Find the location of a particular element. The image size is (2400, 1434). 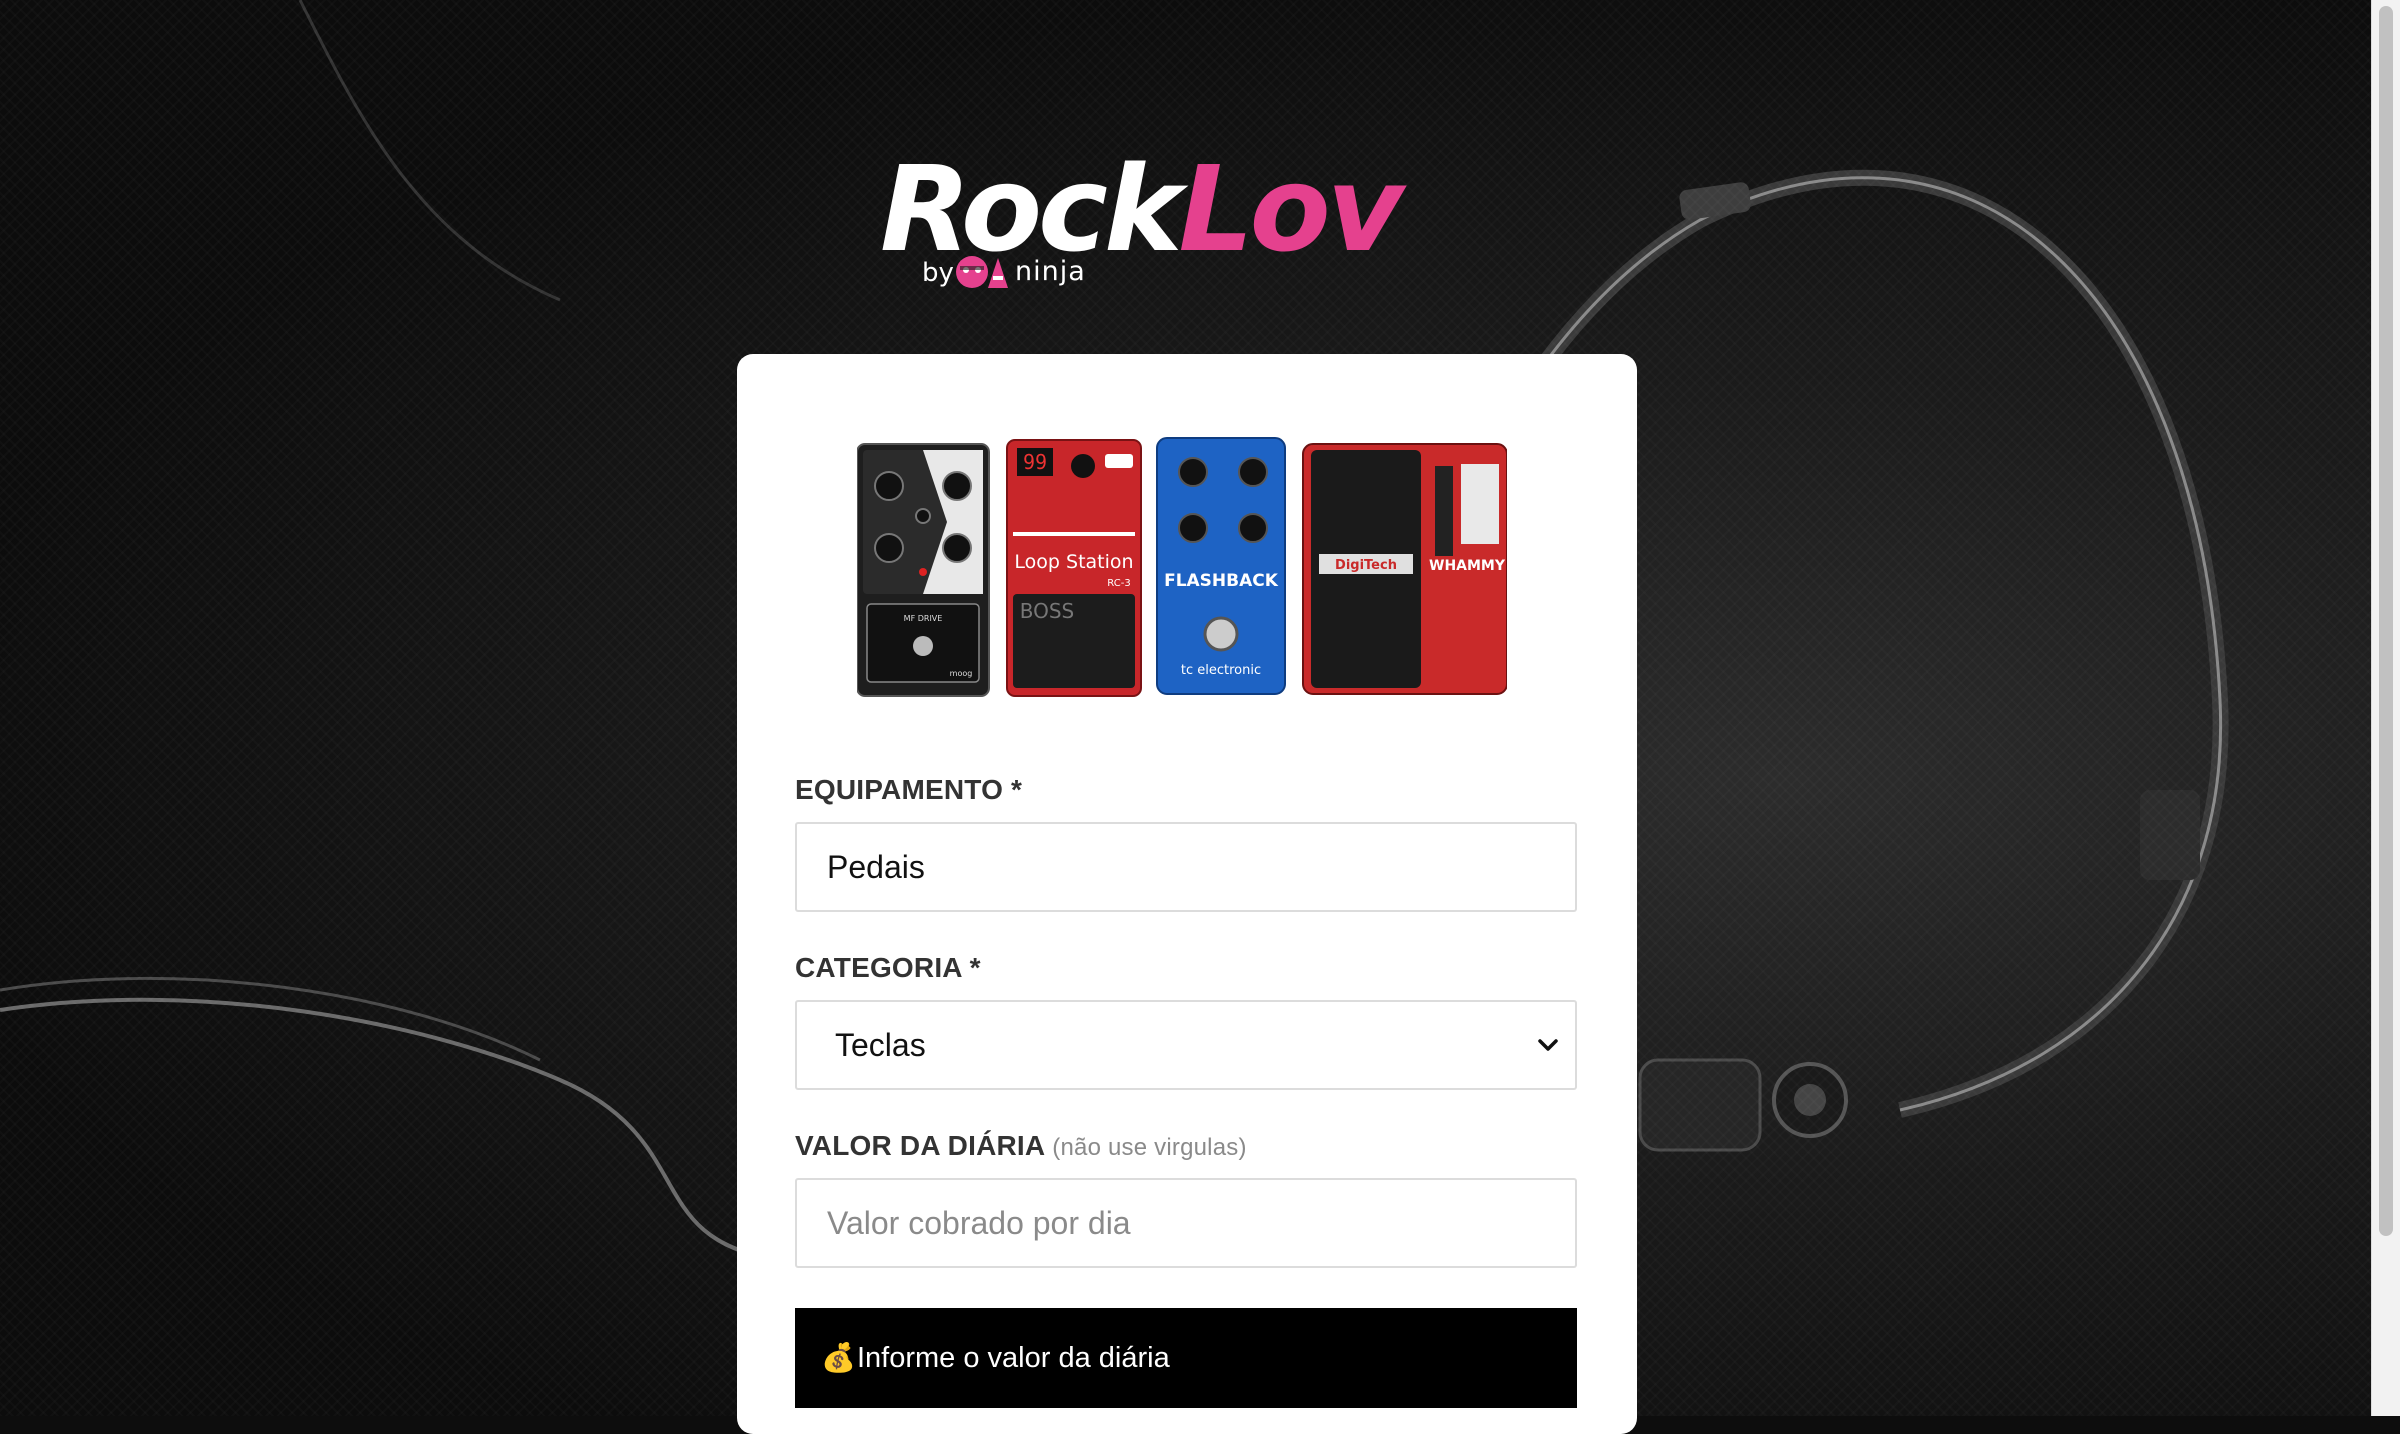

chevron-down-icon is located at coordinates (1548, 1045).